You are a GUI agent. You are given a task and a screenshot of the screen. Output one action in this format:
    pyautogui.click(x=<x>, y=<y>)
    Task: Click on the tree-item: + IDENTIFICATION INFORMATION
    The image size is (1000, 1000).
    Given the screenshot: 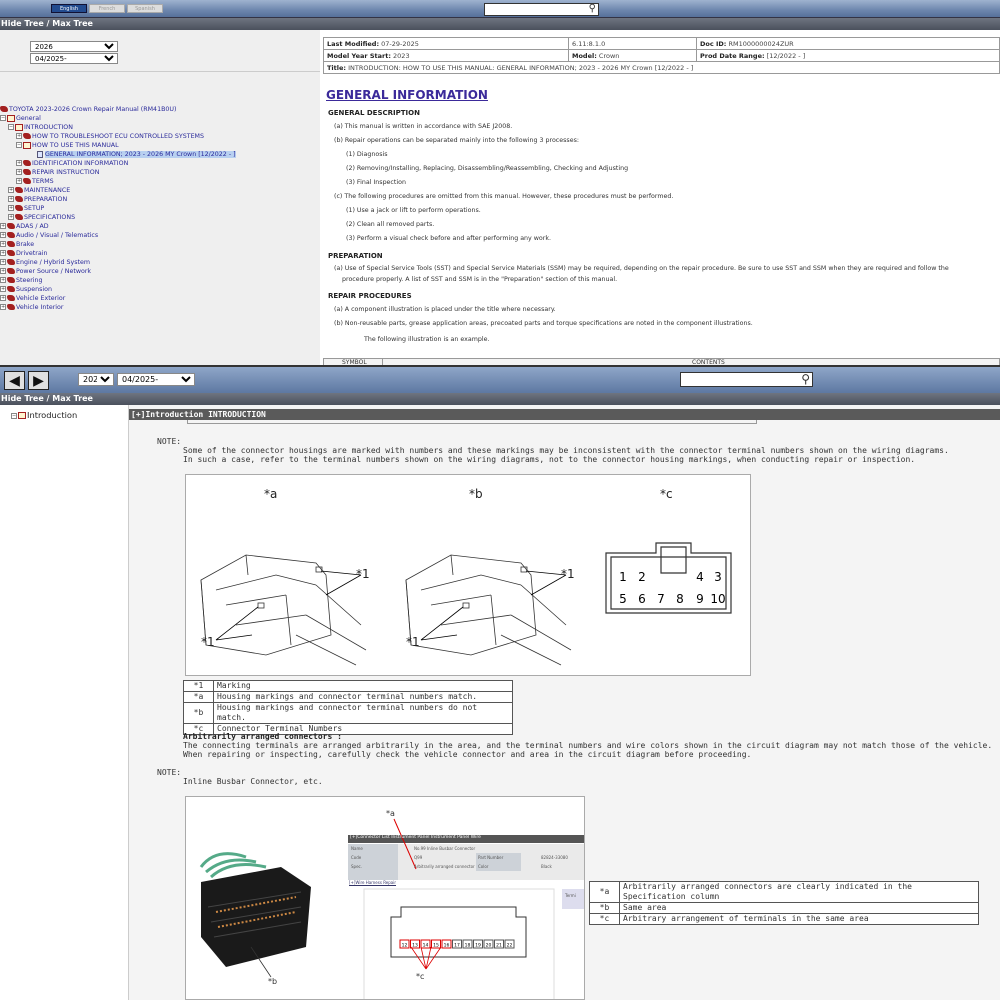 What is the action you would take?
    pyautogui.click(x=118, y=163)
    